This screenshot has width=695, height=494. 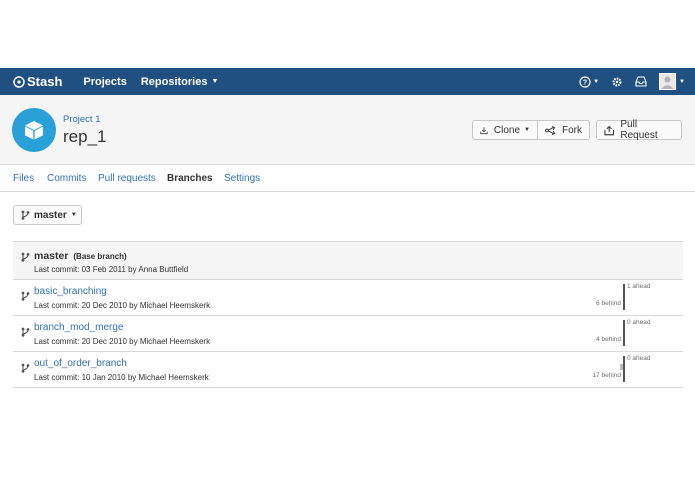 What do you see at coordinates (190, 178) in the screenshot?
I see `tab-branches: Branches` at bounding box center [190, 178].